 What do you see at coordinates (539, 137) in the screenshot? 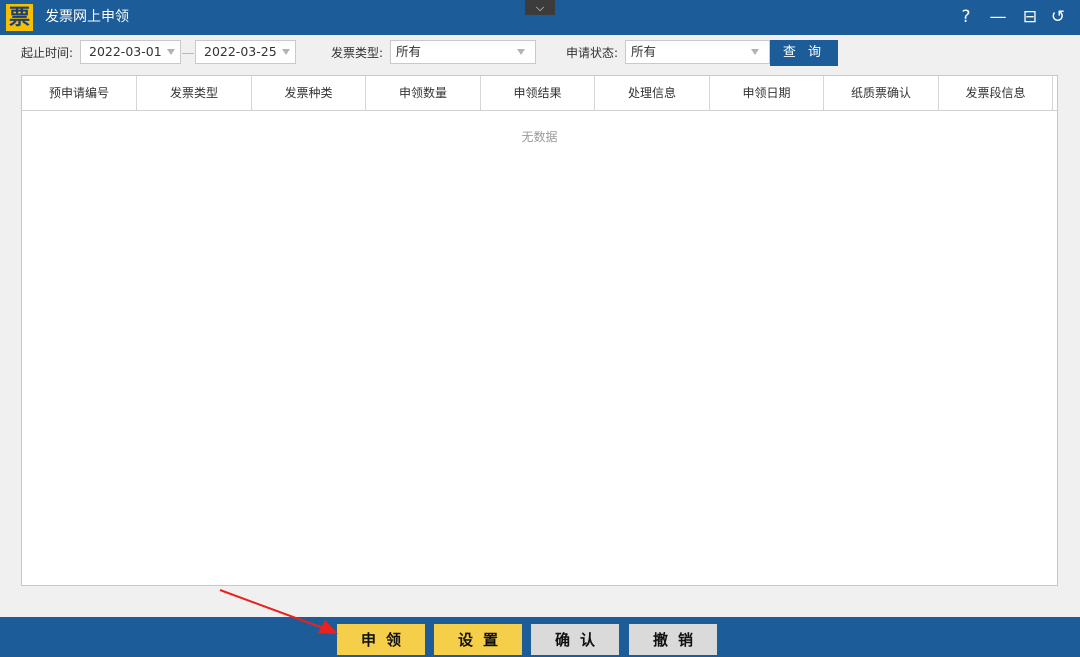
I see `empty-state-text: 无数据` at bounding box center [539, 137].